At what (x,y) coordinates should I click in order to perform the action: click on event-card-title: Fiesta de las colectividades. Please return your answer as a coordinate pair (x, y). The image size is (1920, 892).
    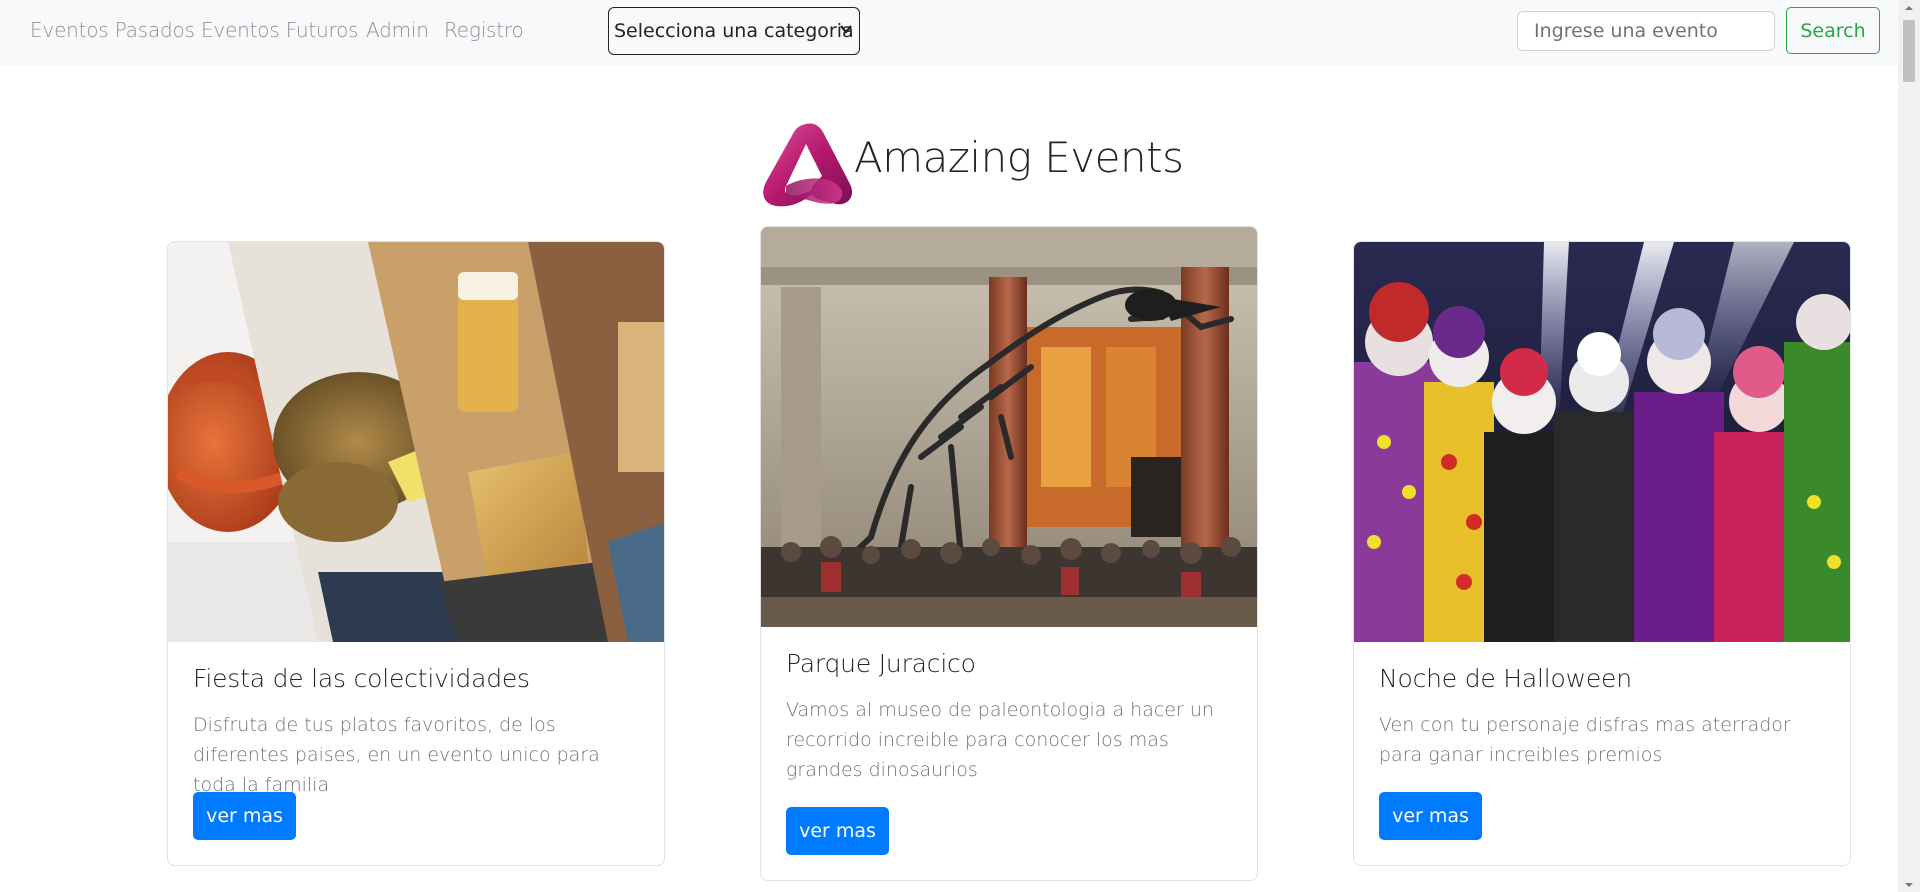
    Looking at the image, I should click on (361, 678).